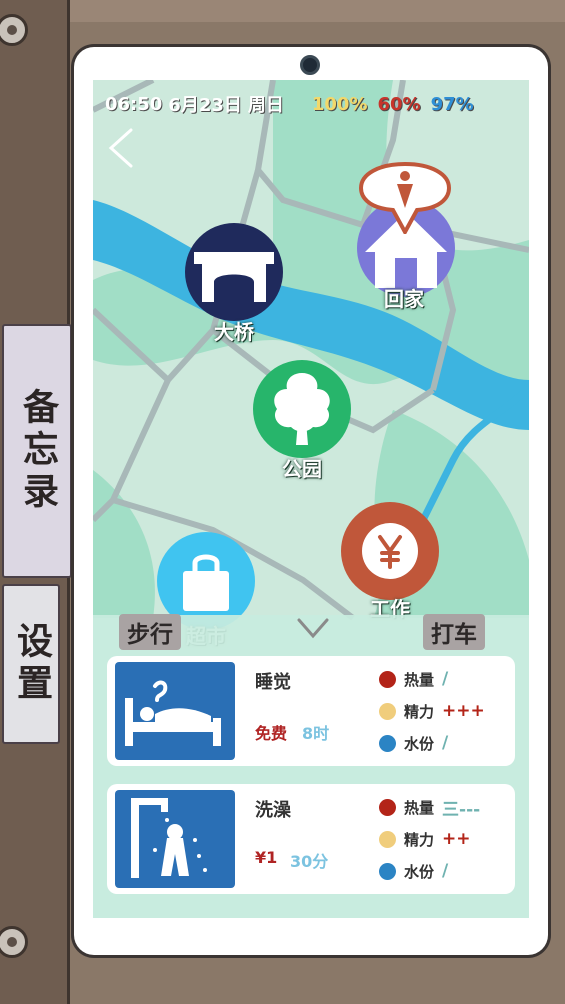  I want to click on date-text: 6月23日, so click(205, 105).